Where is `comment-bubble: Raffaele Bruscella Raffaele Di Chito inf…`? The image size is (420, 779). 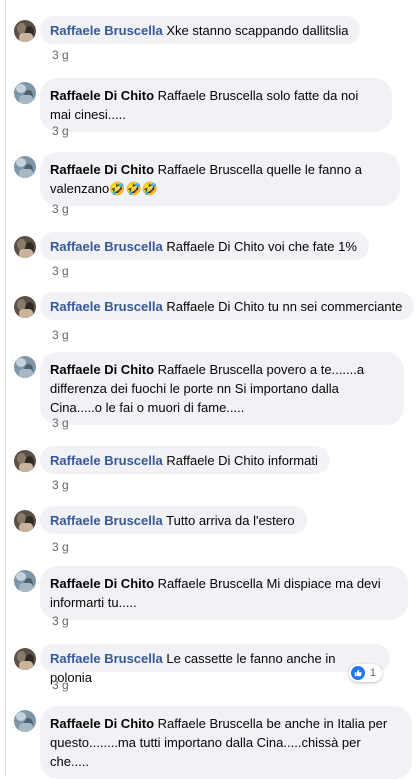
comment-bubble: Raffaele Bruscella Raffaele Di Chito inf… is located at coordinates (185, 460).